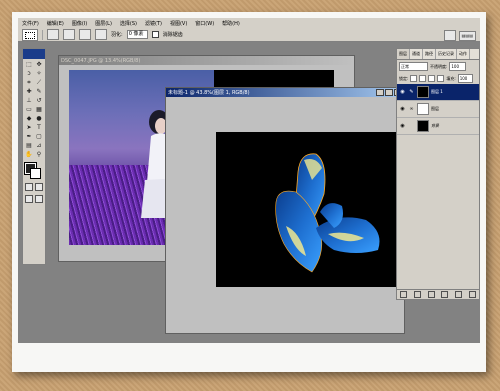  What do you see at coordinates (445, 294) in the screenshot?
I see `adjustment-layer-icon` at bounding box center [445, 294].